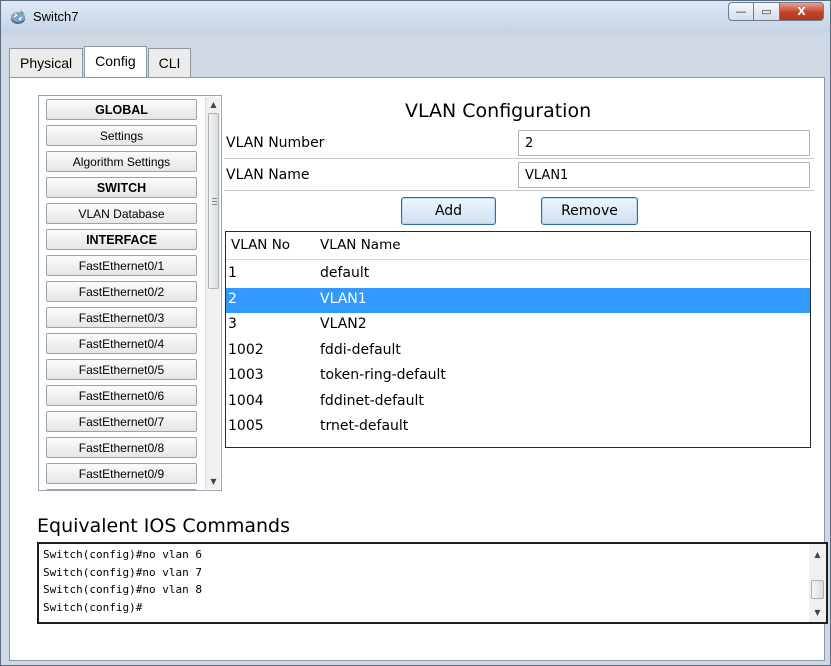  What do you see at coordinates (664, 175) in the screenshot?
I see `vlan-name-input` at bounding box center [664, 175].